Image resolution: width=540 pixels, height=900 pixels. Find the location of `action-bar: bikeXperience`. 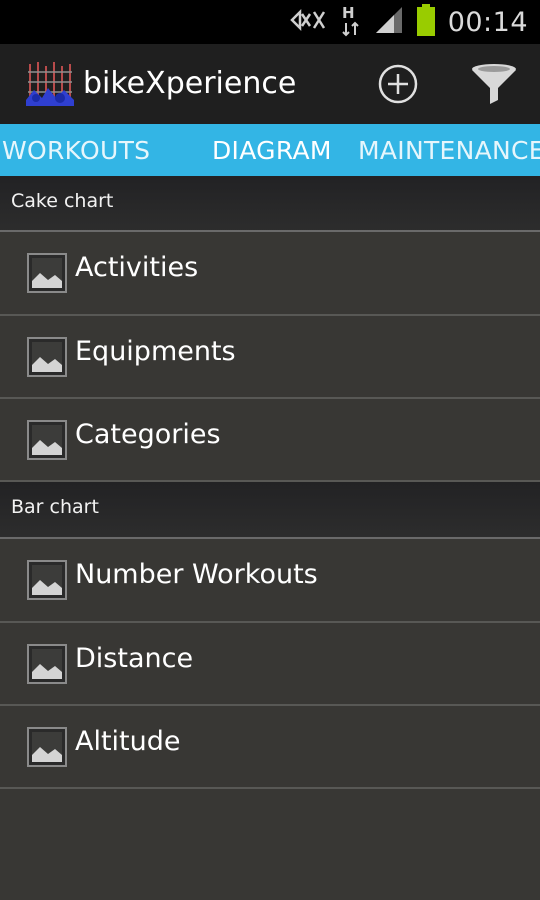

action-bar: bikeXperience is located at coordinates (270, 84).